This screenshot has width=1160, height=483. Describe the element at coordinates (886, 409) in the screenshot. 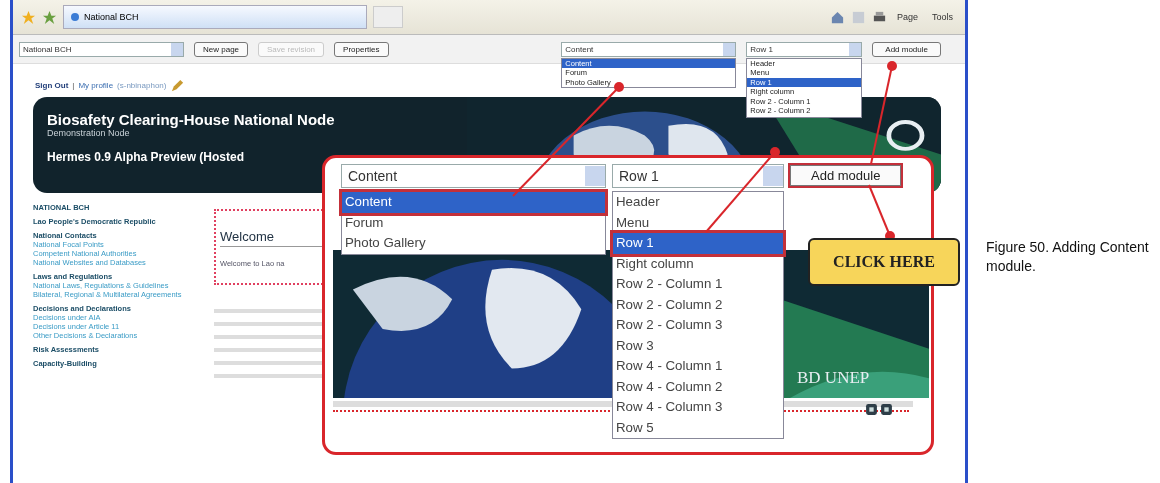

I see `delete-icon` at that location.